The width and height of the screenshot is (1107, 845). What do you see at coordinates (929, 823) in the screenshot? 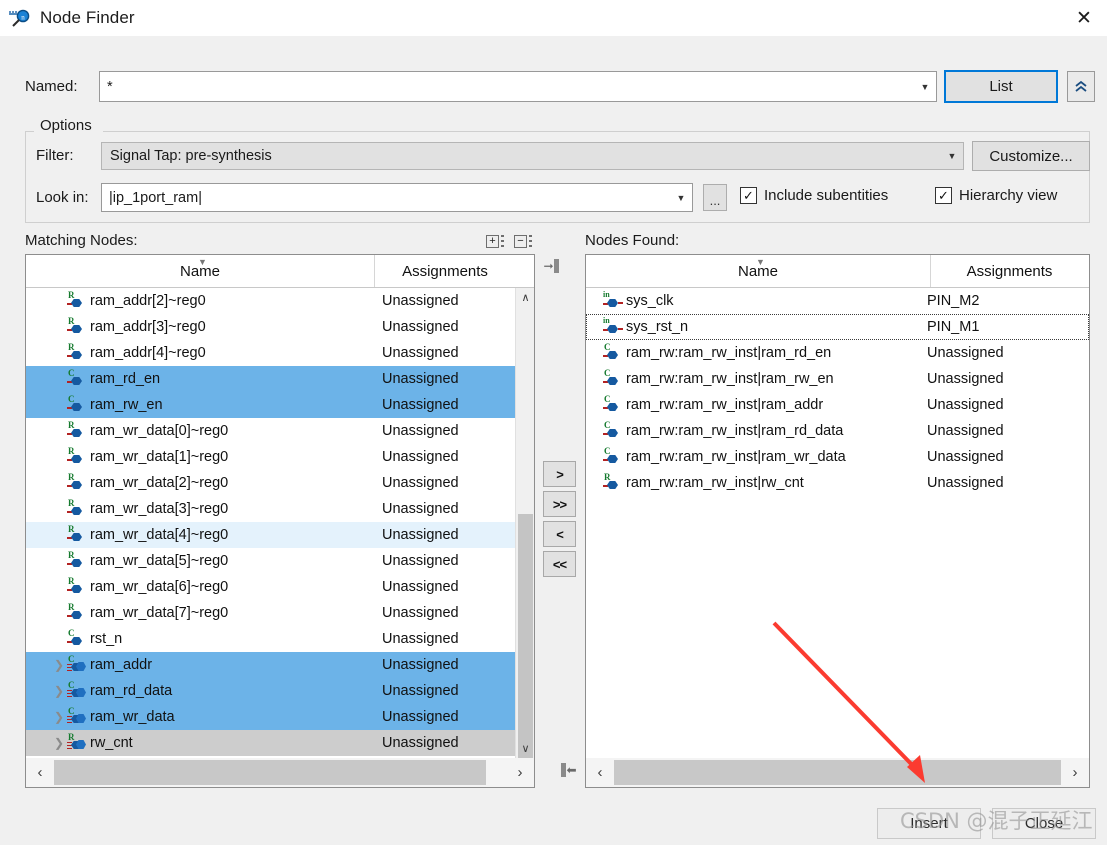
I see `insert-button: Insert` at bounding box center [929, 823].